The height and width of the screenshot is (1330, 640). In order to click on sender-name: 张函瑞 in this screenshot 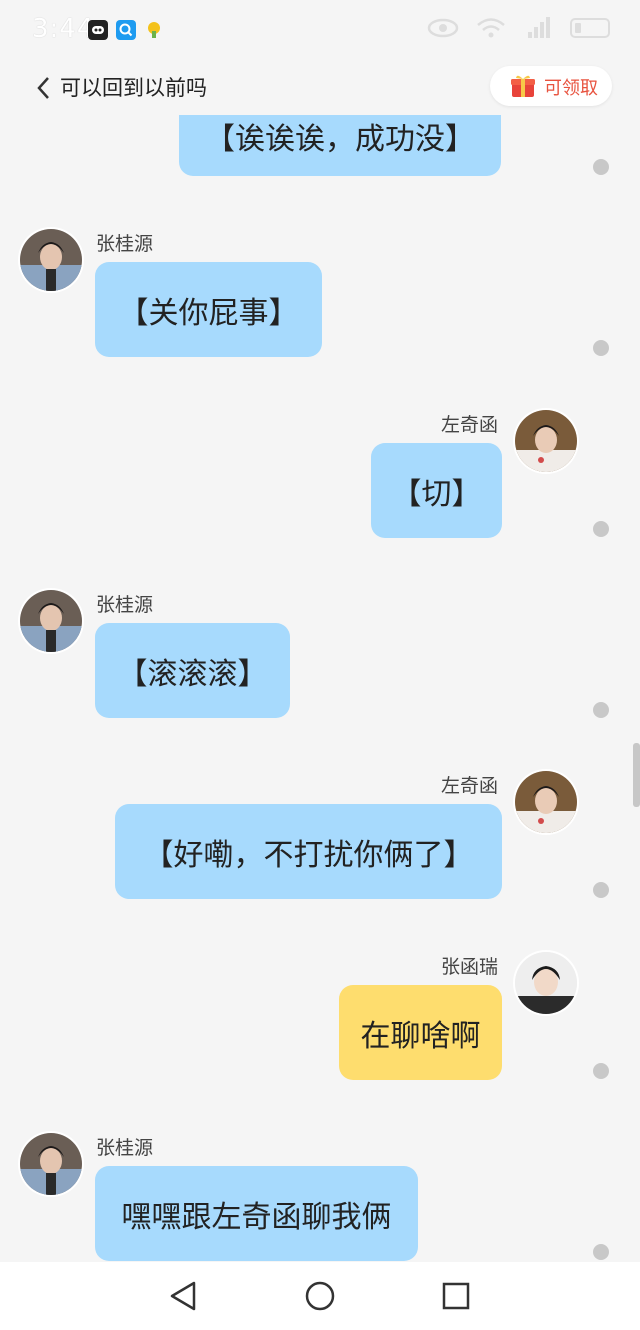, I will do `click(470, 967)`.